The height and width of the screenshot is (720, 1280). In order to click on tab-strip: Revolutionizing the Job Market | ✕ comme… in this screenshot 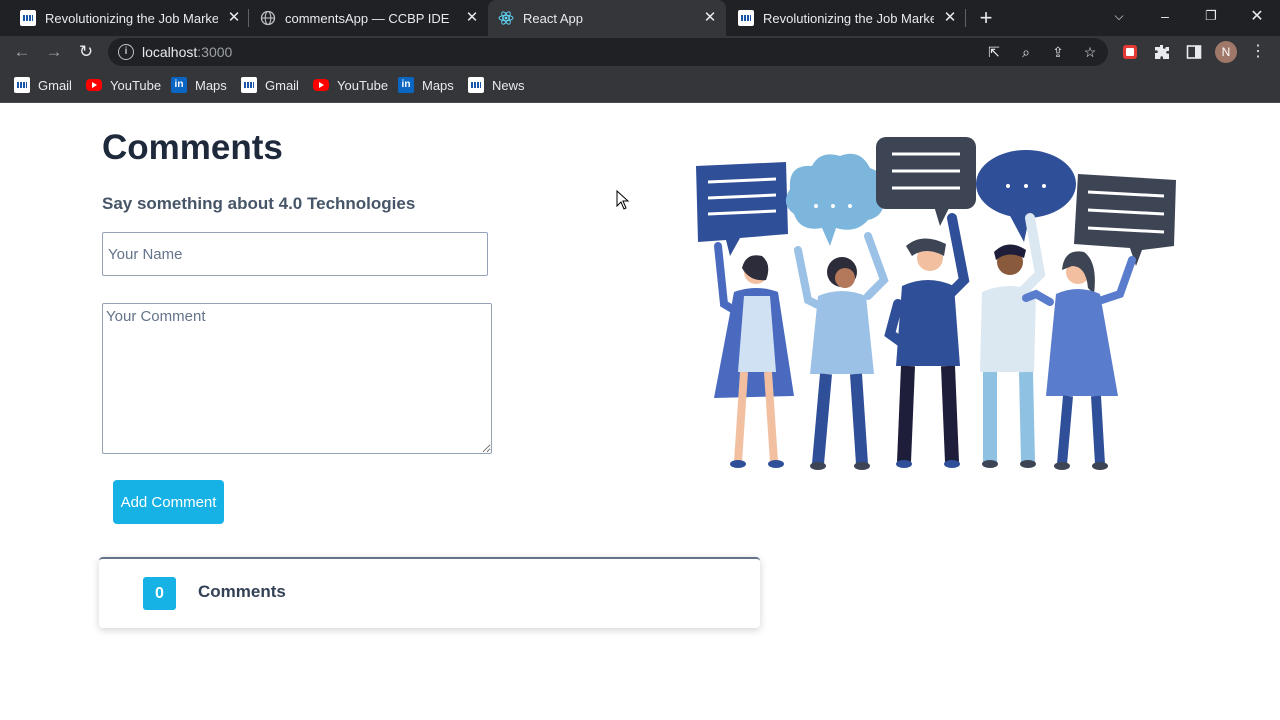, I will do `click(640, 18)`.